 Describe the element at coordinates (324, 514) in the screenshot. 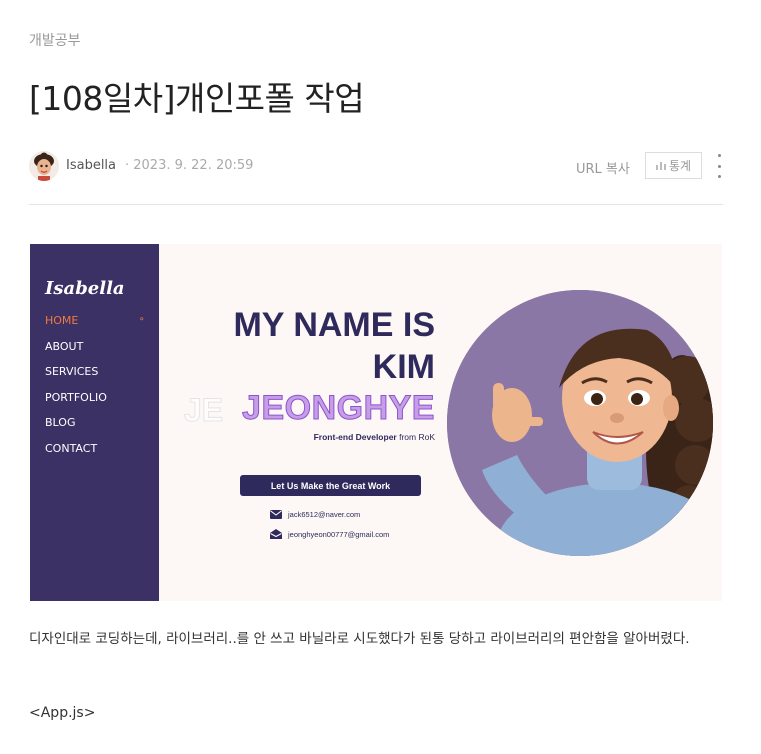

I see `portfolio-email-text: jack6512@naver.com` at that location.